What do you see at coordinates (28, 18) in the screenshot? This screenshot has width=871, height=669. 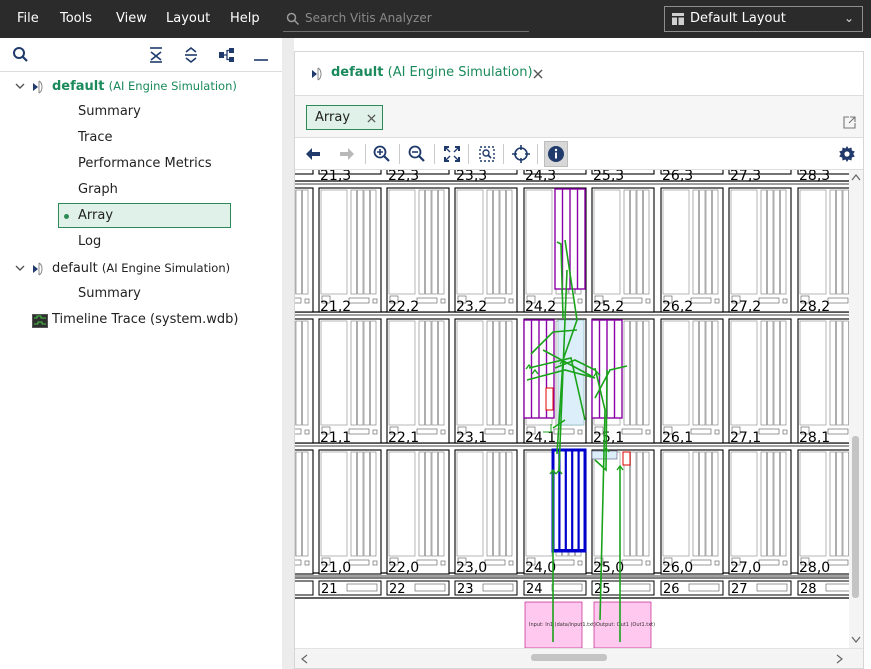 I see `menu-file: File` at bounding box center [28, 18].